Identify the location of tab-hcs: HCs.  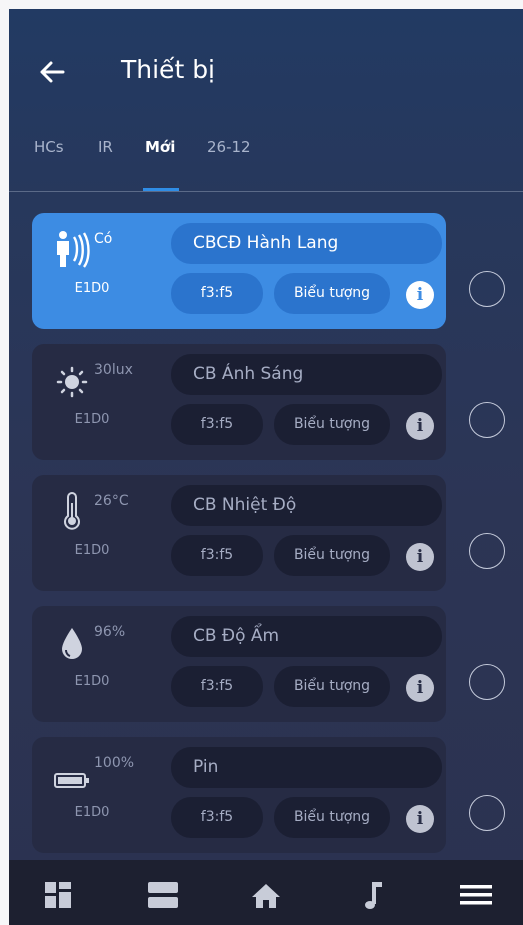
(49, 147).